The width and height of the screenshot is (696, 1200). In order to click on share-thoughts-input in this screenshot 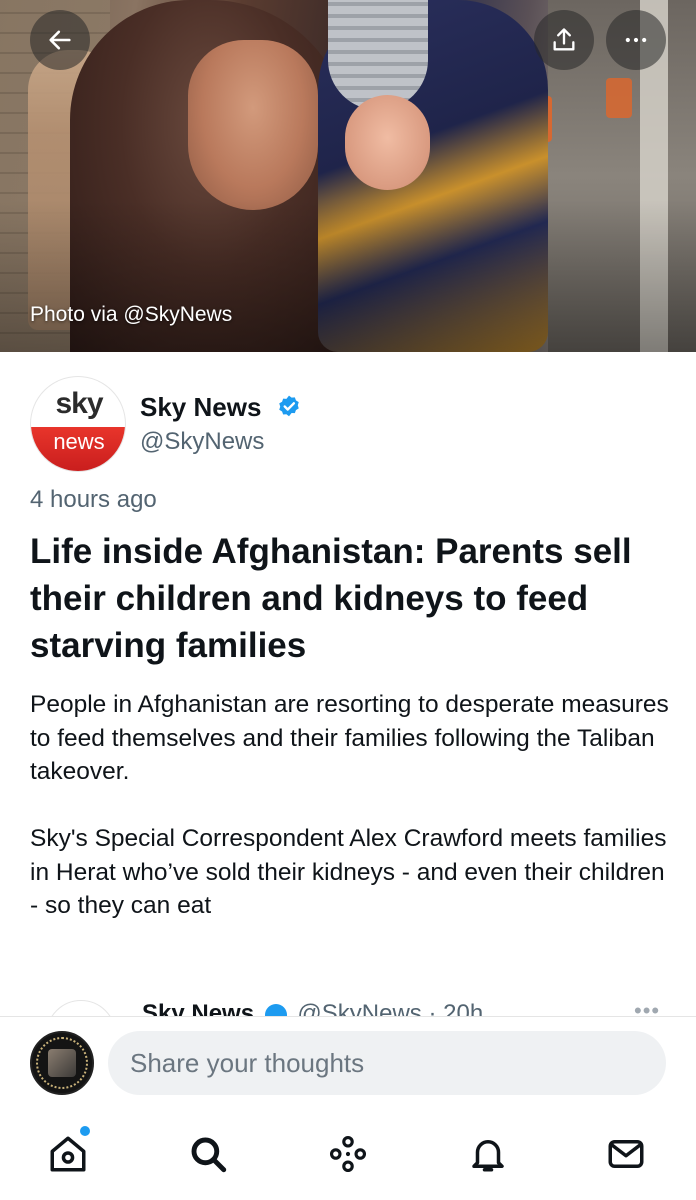, I will do `click(387, 1063)`.